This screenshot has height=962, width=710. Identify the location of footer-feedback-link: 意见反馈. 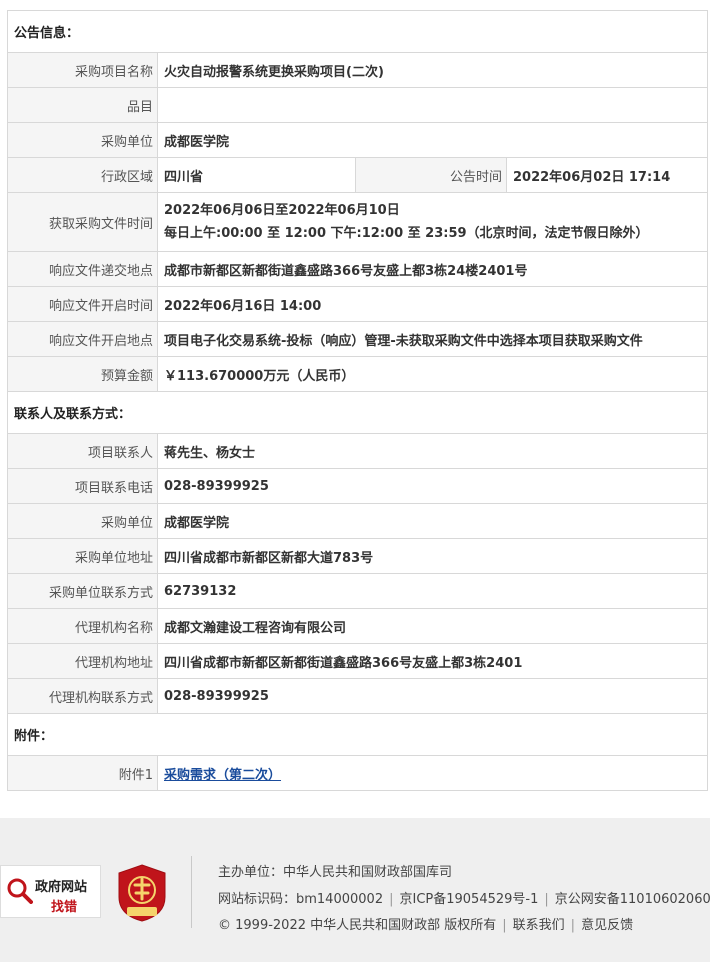
(607, 925).